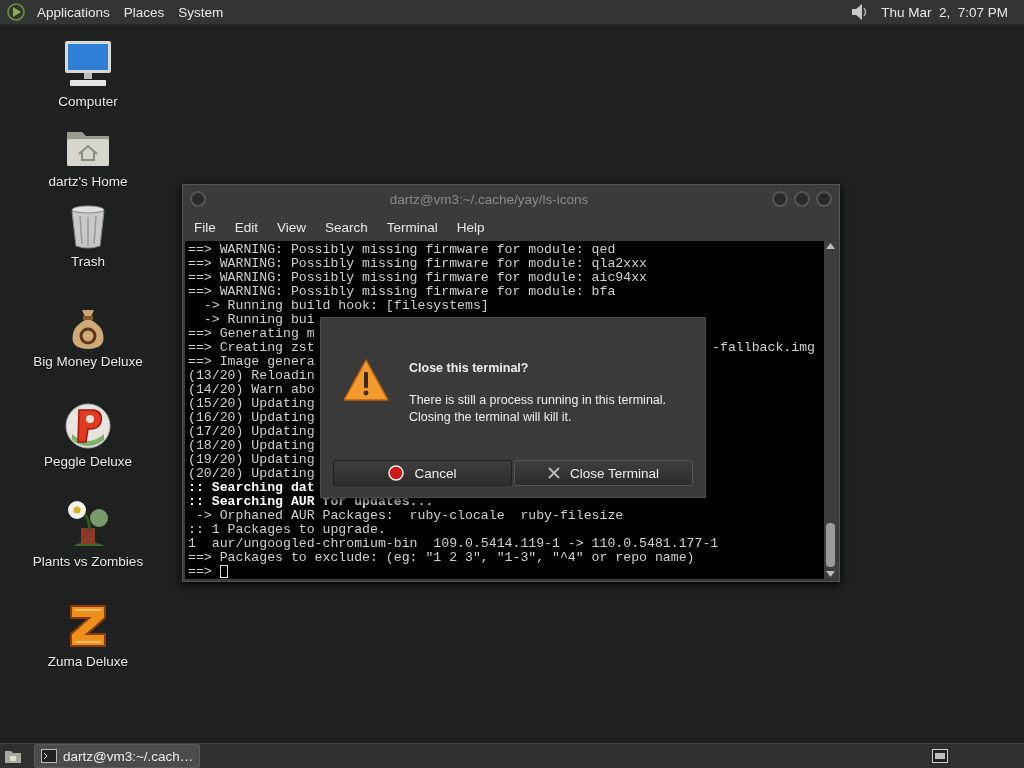 Image resolution: width=1024 pixels, height=768 pixels. What do you see at coordinates (396, 473) in the screenshot?
I see `stop-icon` at bounding box center [396, 473].